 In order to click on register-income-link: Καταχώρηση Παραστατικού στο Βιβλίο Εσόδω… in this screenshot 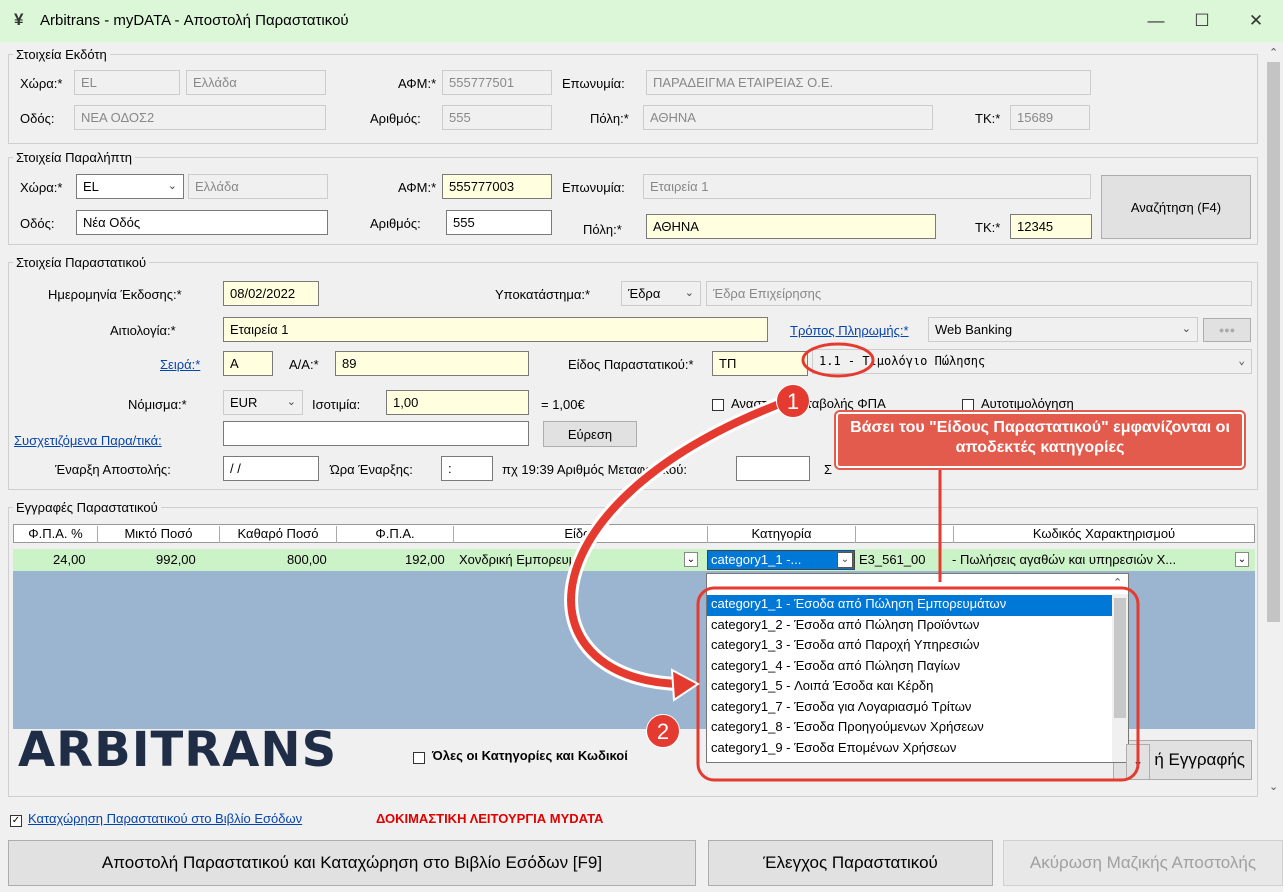, I will do `click(165, 818)`.